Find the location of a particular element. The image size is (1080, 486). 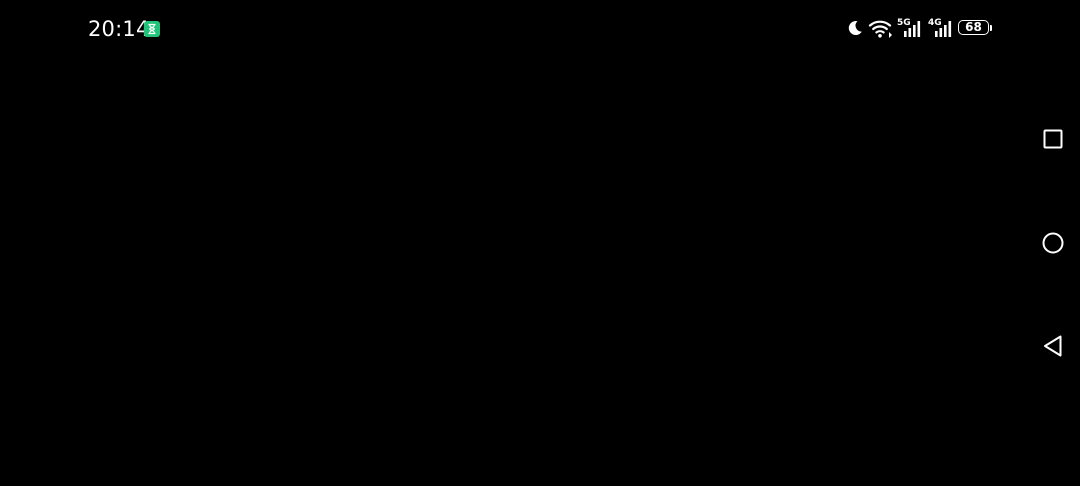

wifi-icon is located at coordinates (880, 29).